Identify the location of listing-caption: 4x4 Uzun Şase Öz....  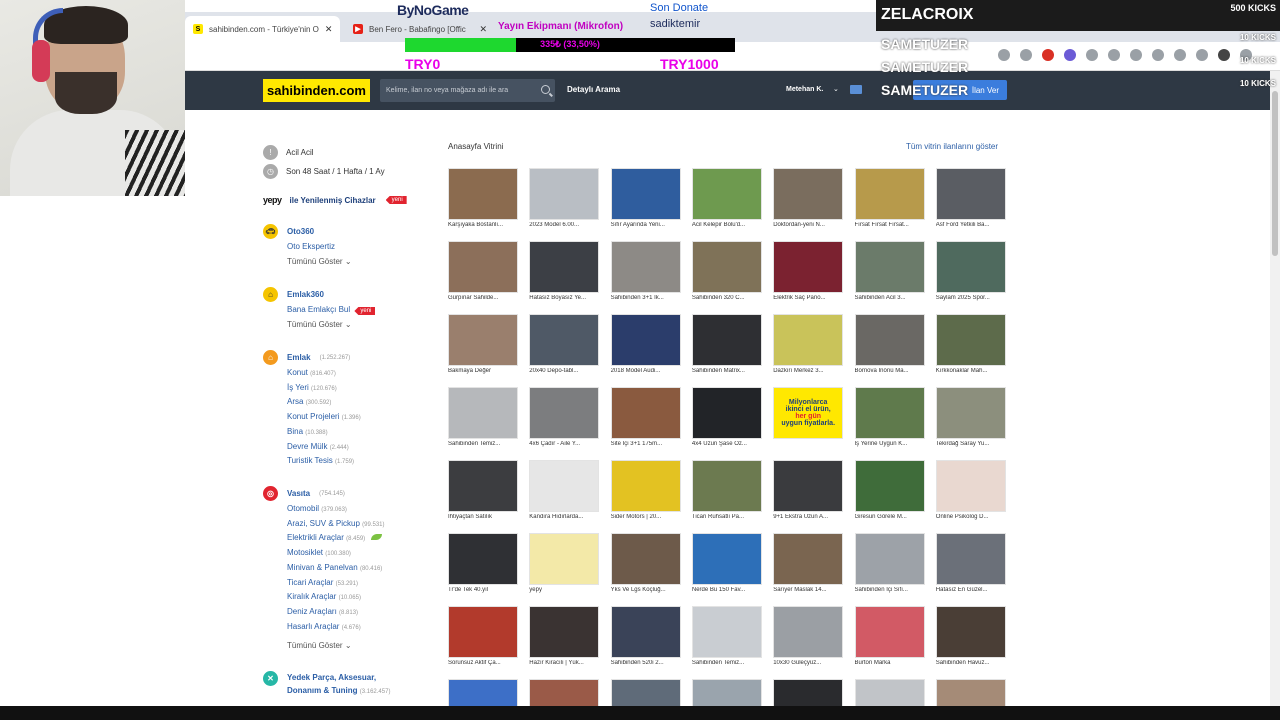
(727, 444).